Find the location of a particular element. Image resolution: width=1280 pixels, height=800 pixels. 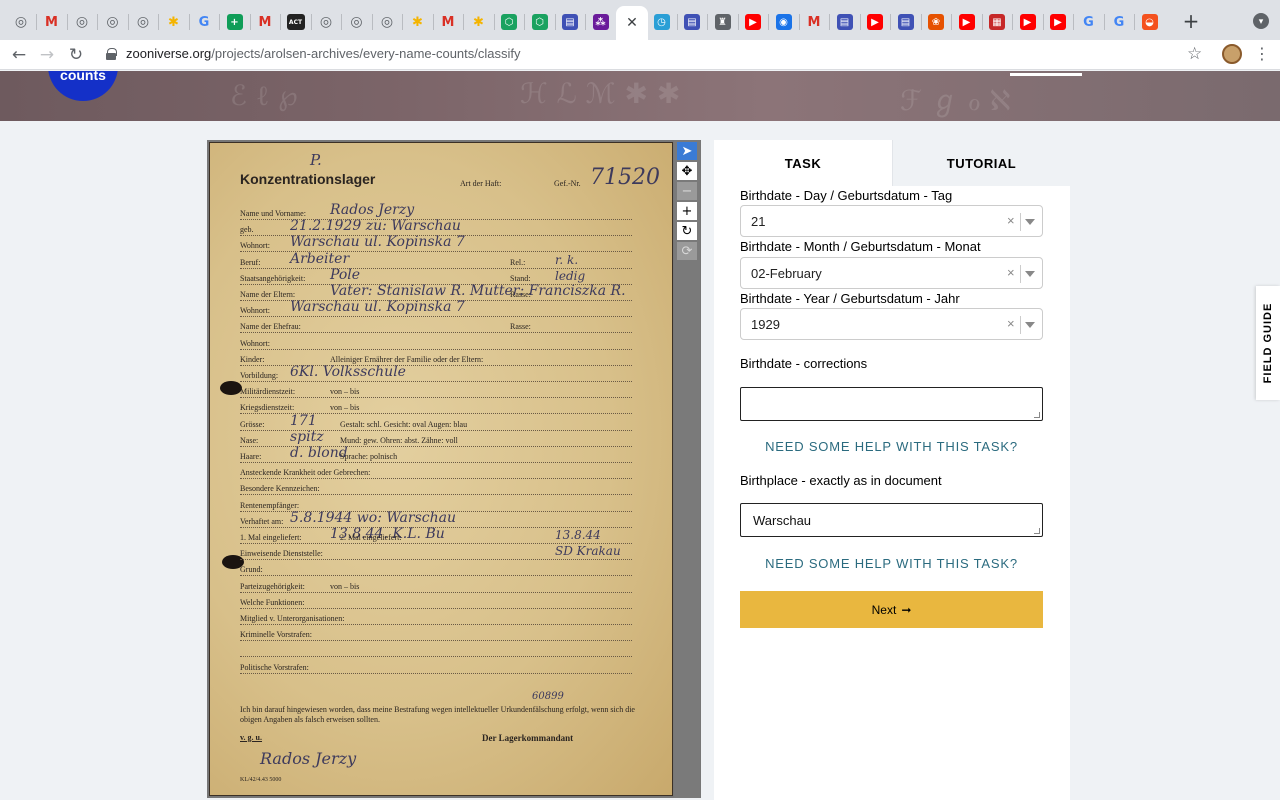

new-tab-button: + is located at coordinates (1191, 21).